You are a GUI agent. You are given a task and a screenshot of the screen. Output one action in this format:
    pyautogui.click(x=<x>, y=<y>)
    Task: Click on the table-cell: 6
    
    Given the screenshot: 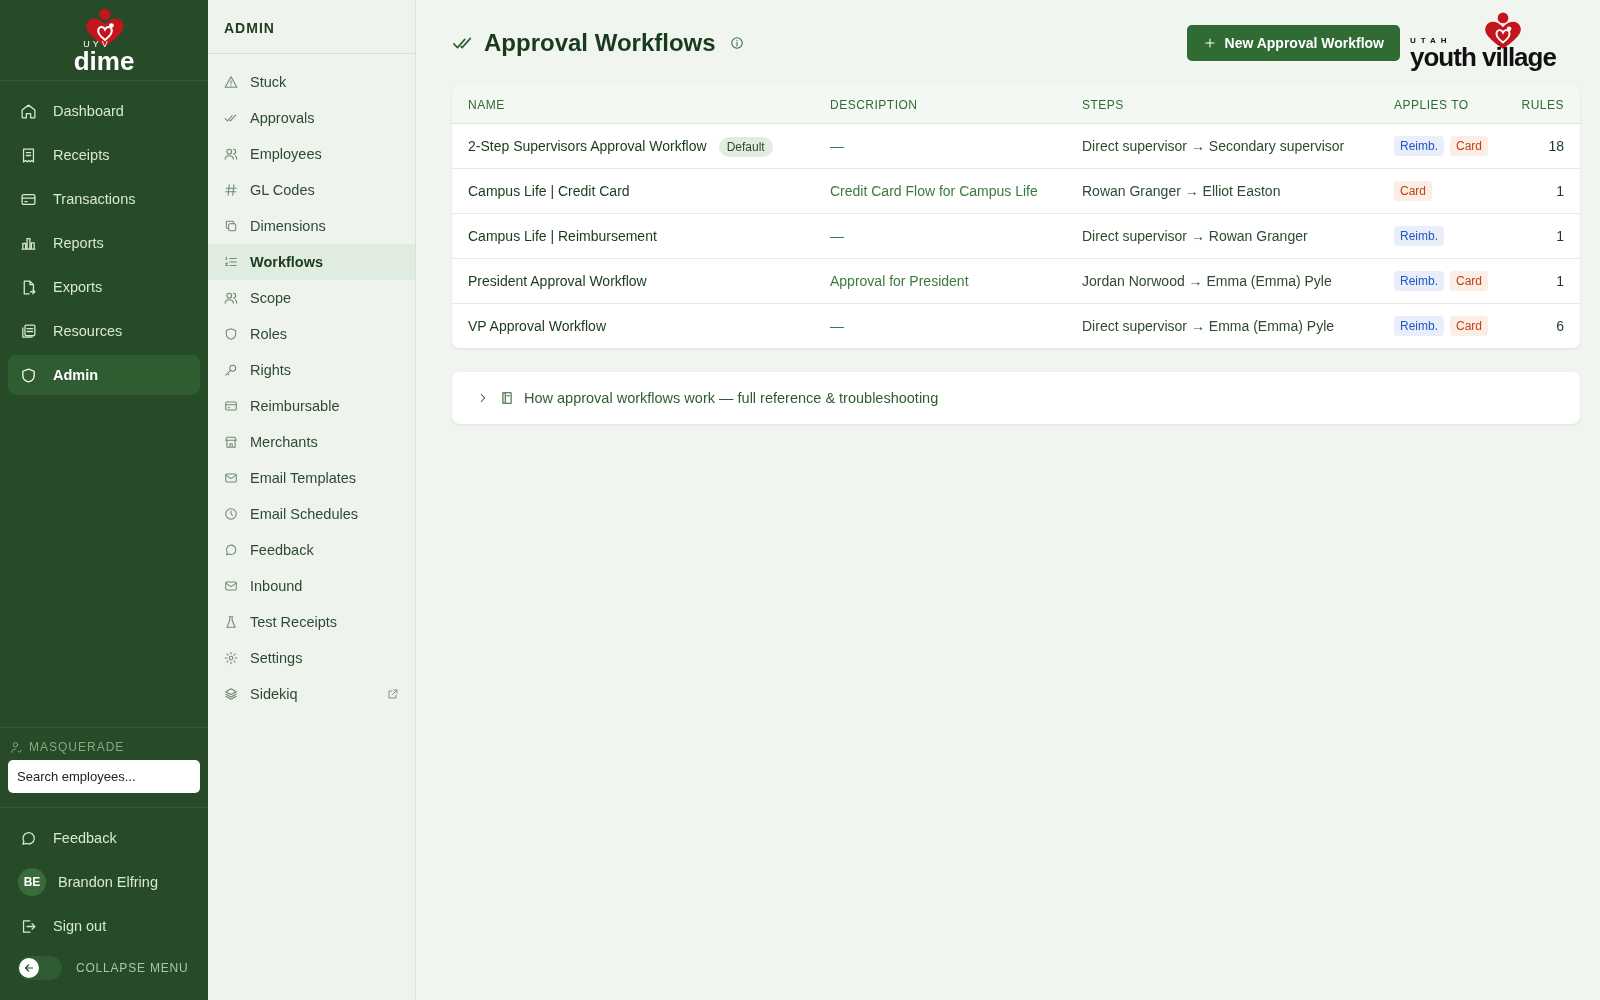 What is the action you would take?
    pyautogui.click(x=1542, y=325)
    